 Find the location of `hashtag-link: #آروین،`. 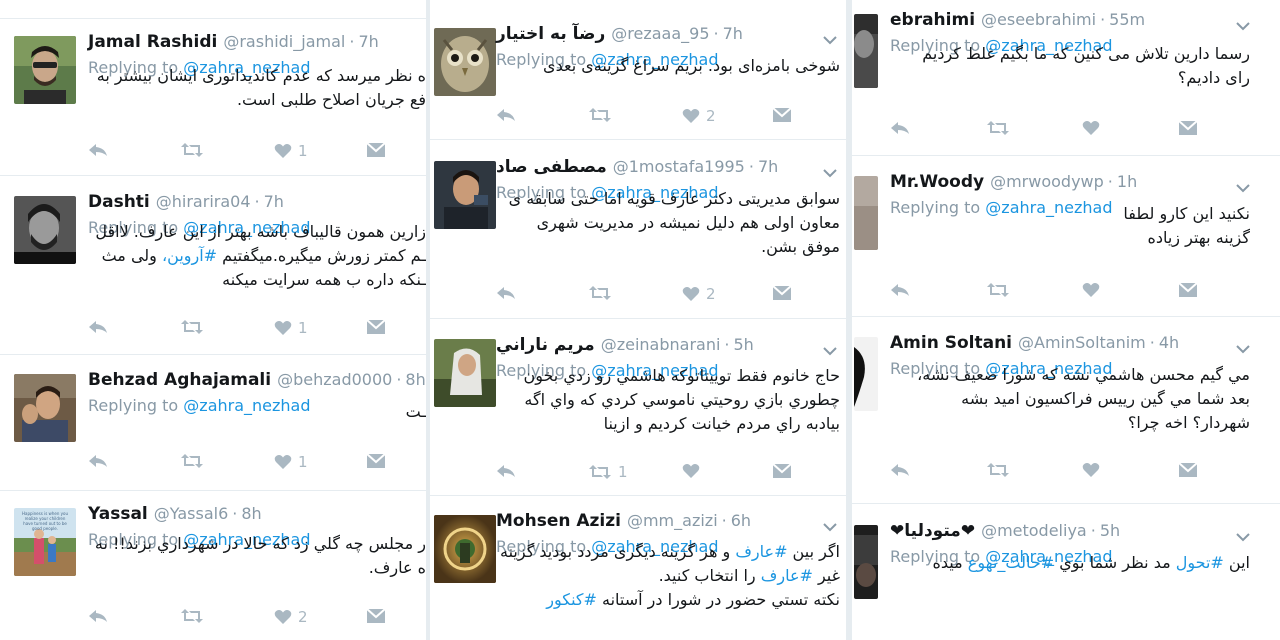

hashtag-link: #آروین، is located at coordinates (189, 255).